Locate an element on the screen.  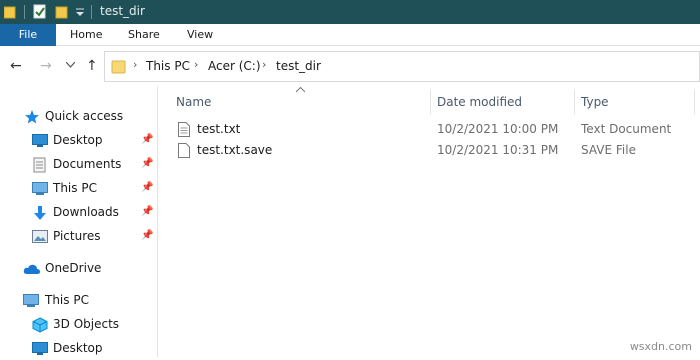
nav-label: Pictures is located at coordinates (77, 236).